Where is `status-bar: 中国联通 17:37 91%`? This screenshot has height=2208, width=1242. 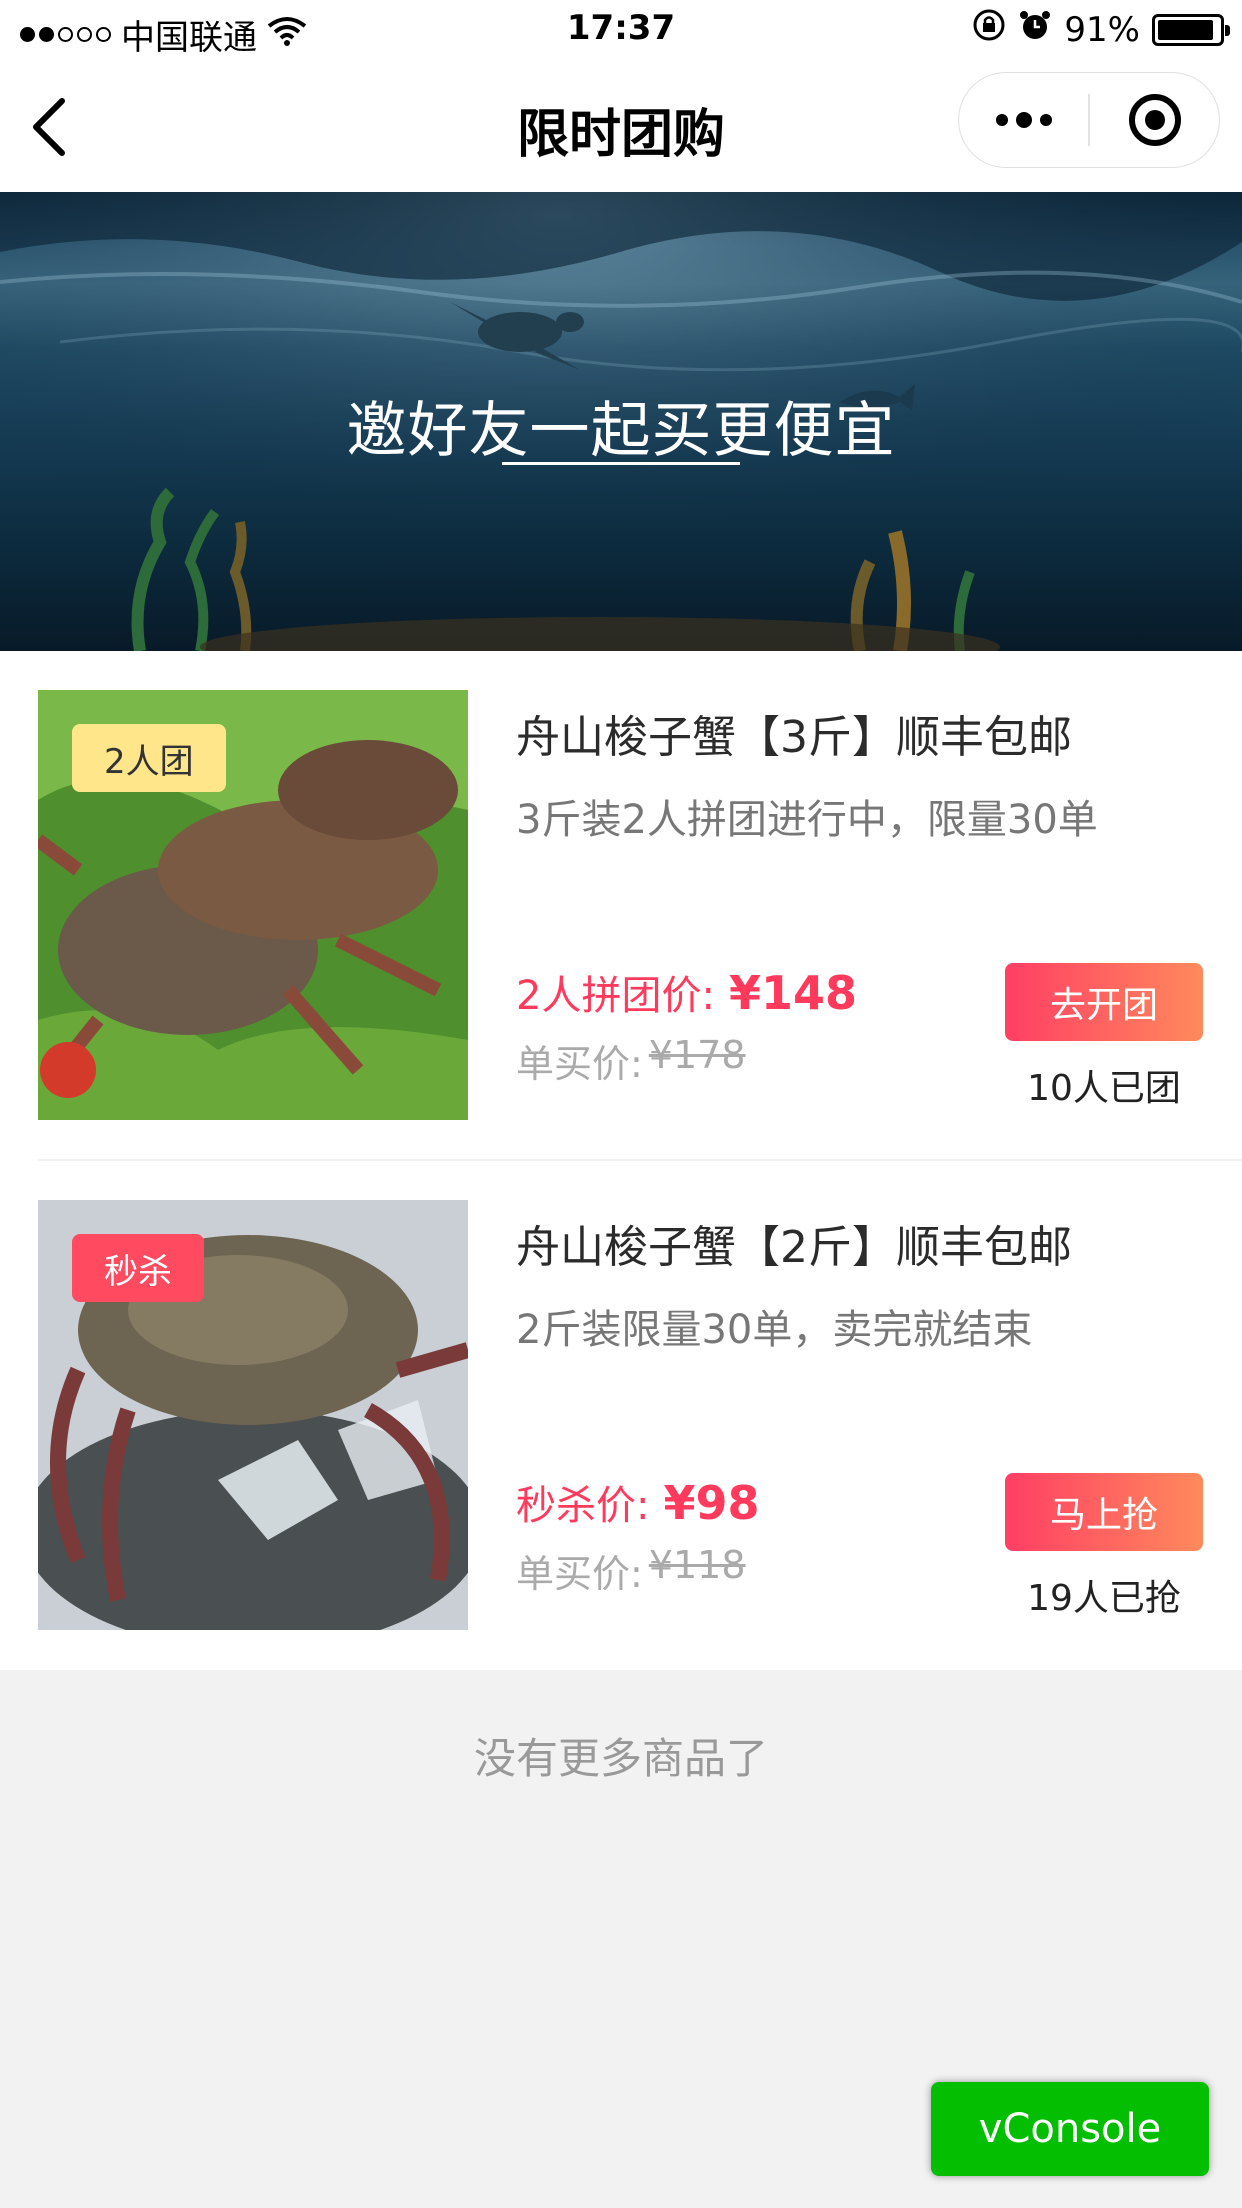 status-bar: 中国联通 17:37 91% is located at coordinates (621, 31).